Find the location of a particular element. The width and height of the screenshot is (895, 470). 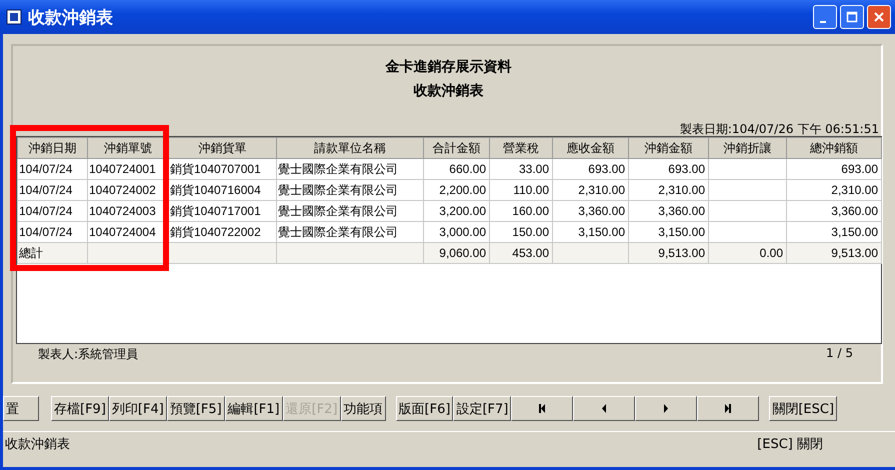

toolbar-button: 版面[F6] is located at coordinates (425, 408).